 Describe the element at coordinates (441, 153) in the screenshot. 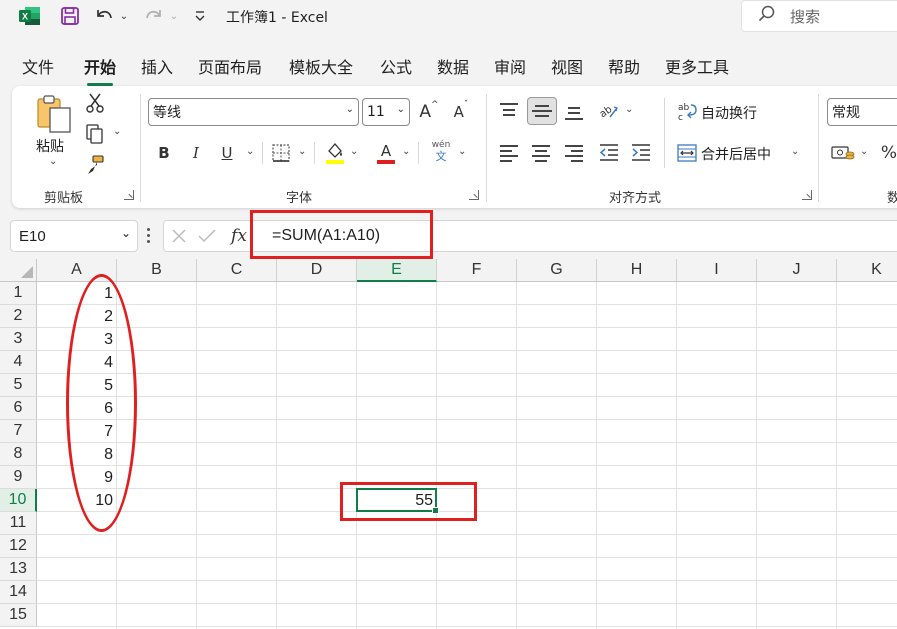

I see `phonetic-guide-icon: wén 文` at that location.